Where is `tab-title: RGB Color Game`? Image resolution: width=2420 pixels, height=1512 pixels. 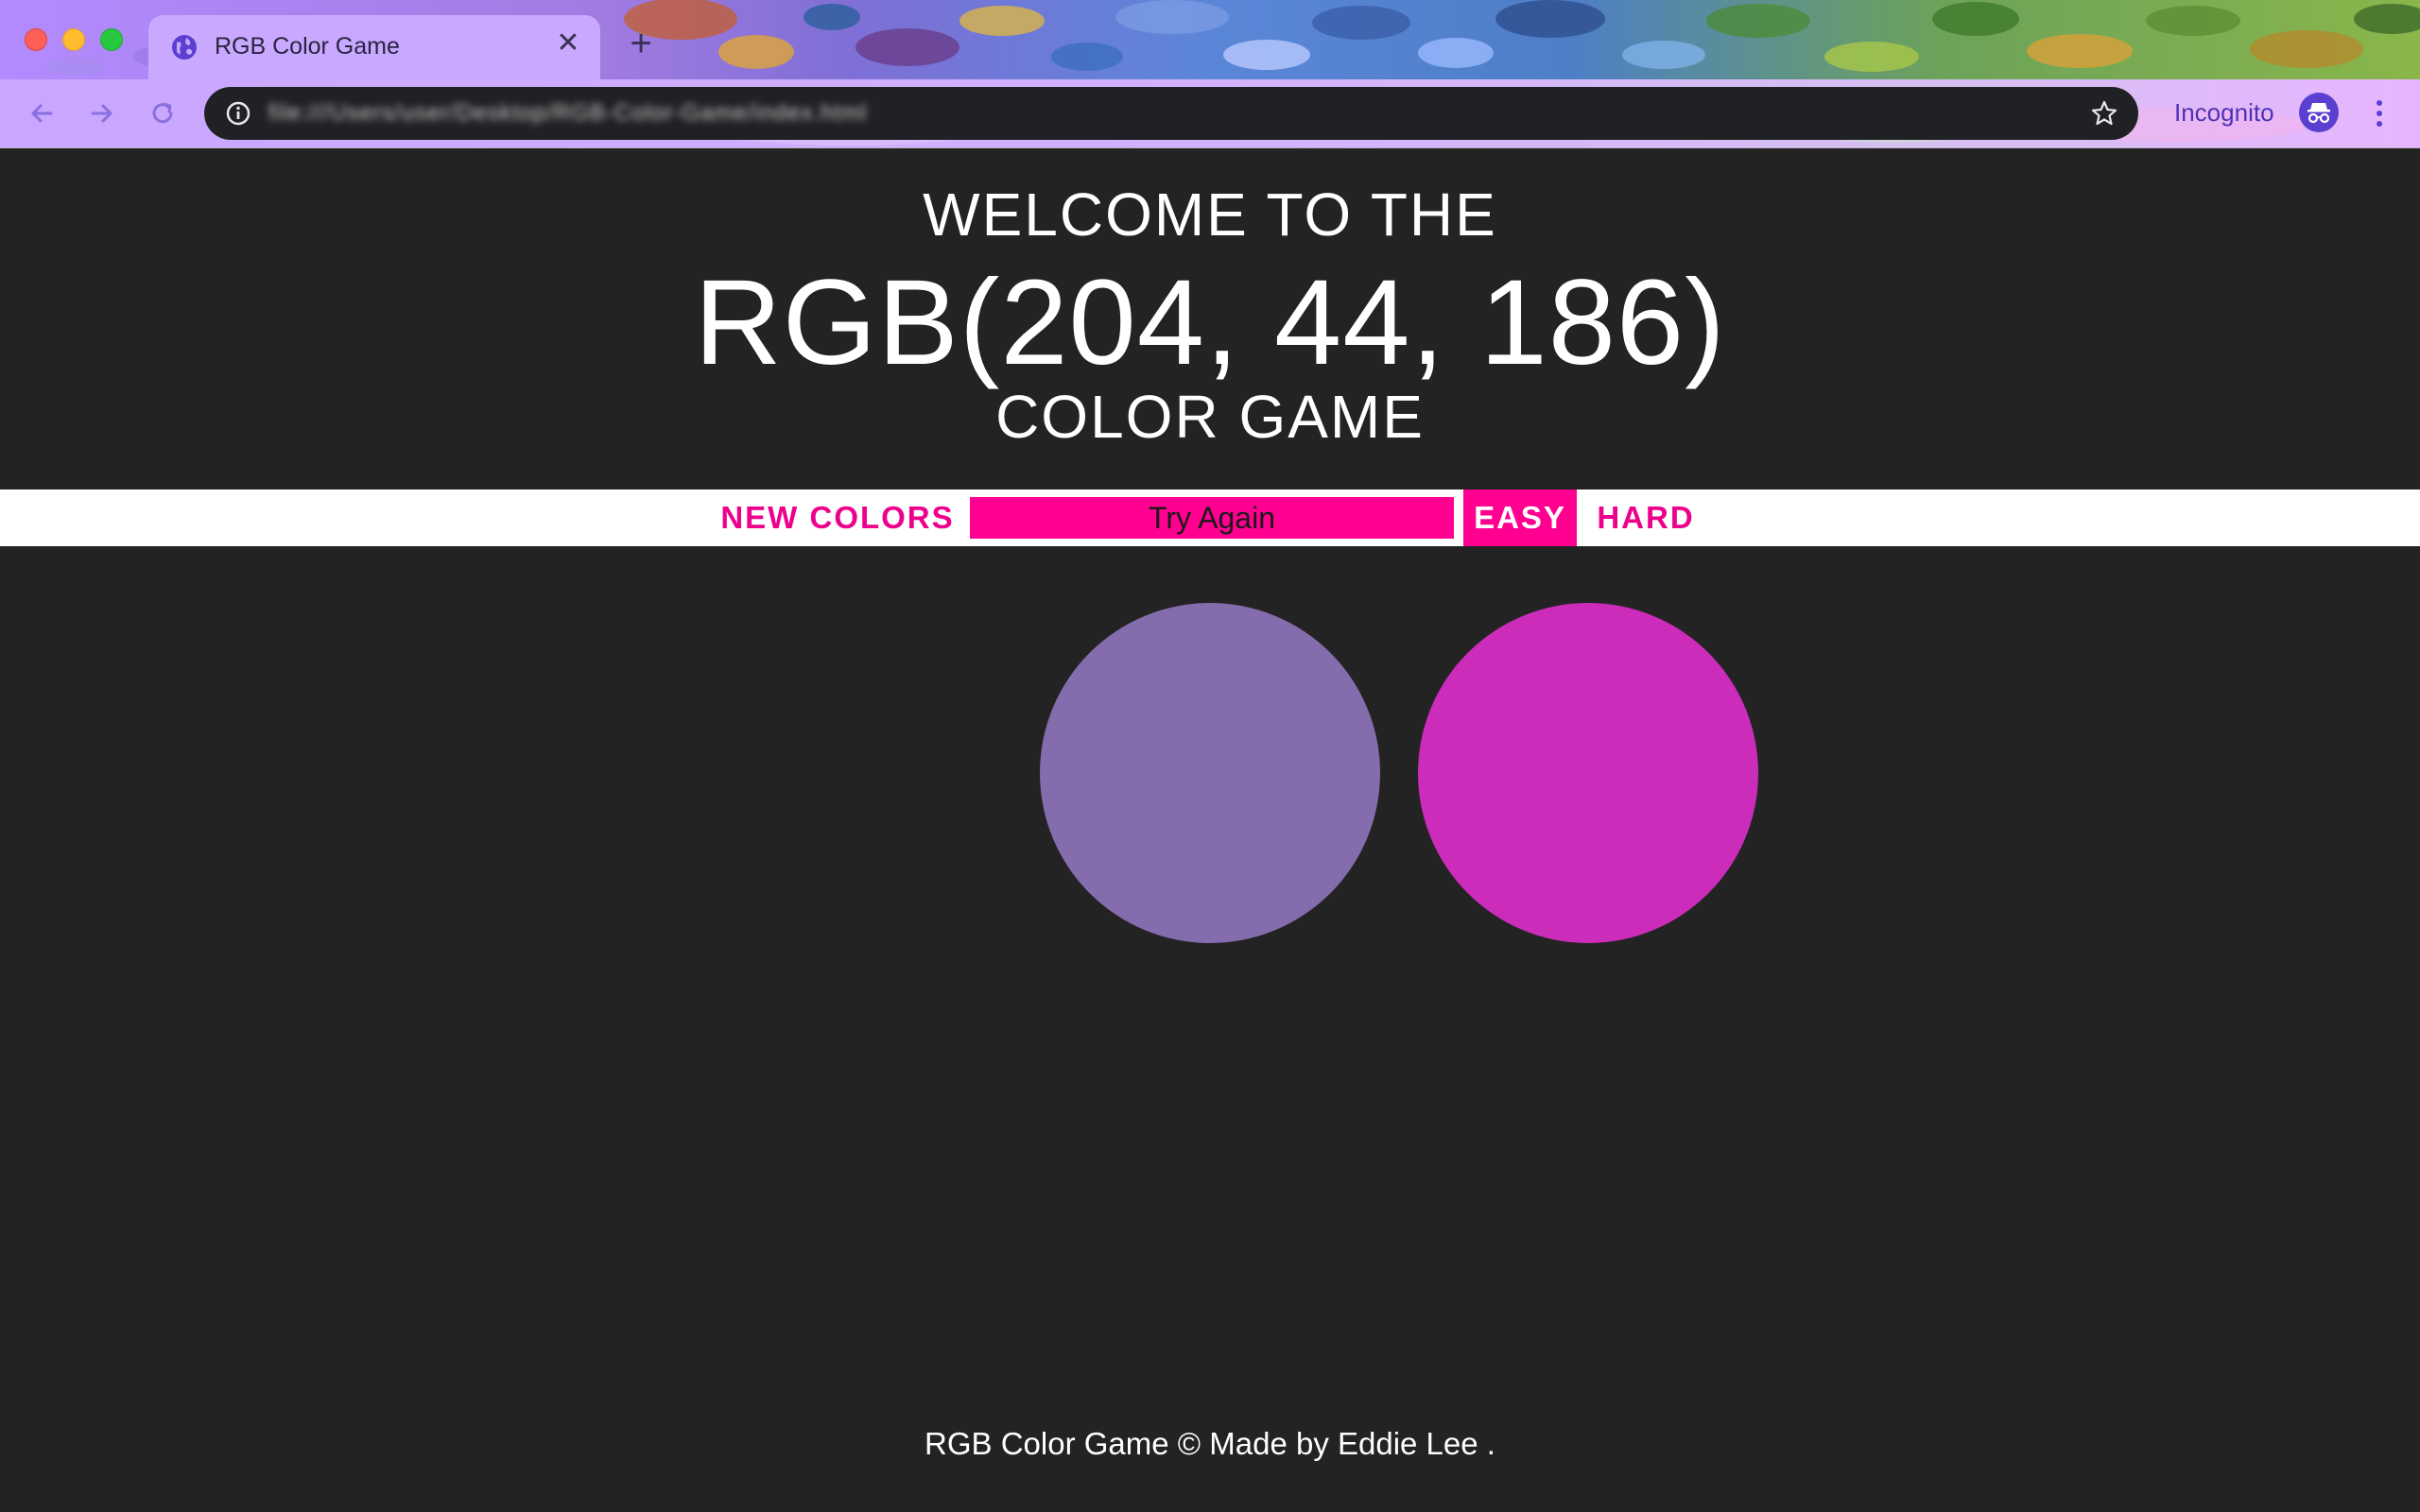
tab-title: RGB Color Game is located at coordinates (307, 46).